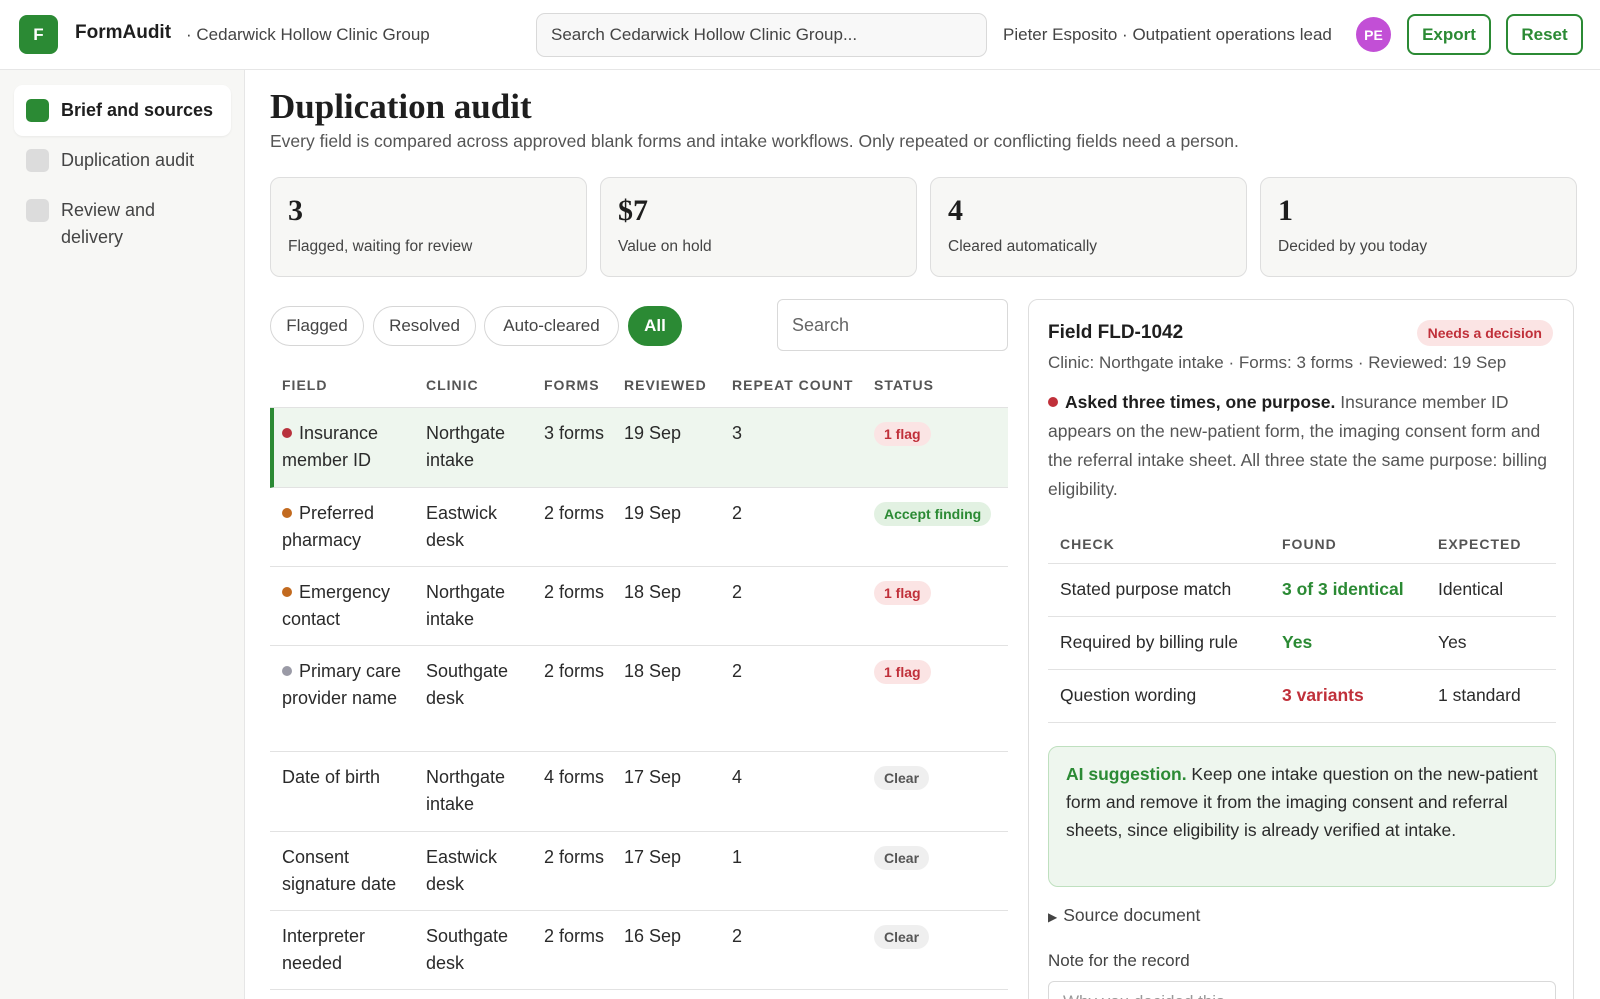 The width and height of the screenshot is (1600, 999). I want to click on step-checkbox-icon, so click(37, 110).